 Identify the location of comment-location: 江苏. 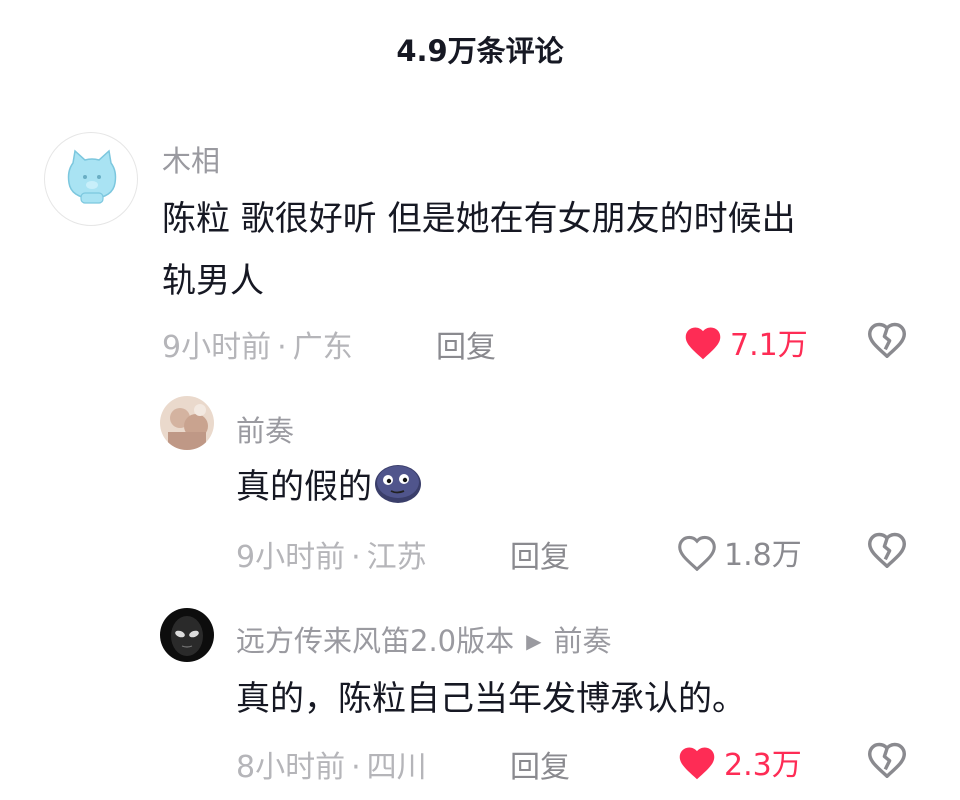
(396, 557).